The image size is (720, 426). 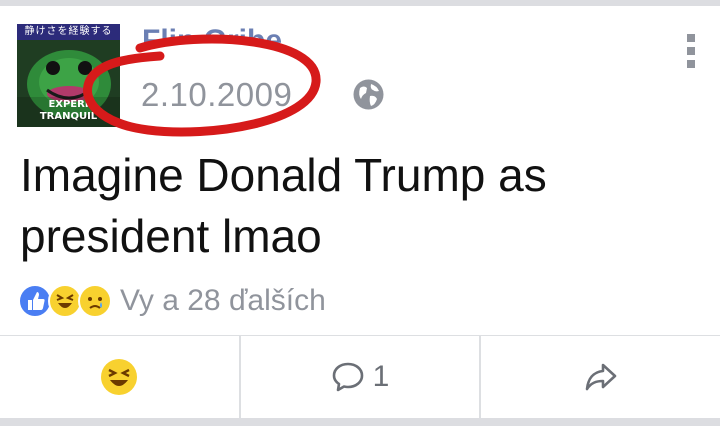 I want to click on top-border, so click(x=360, y=3).